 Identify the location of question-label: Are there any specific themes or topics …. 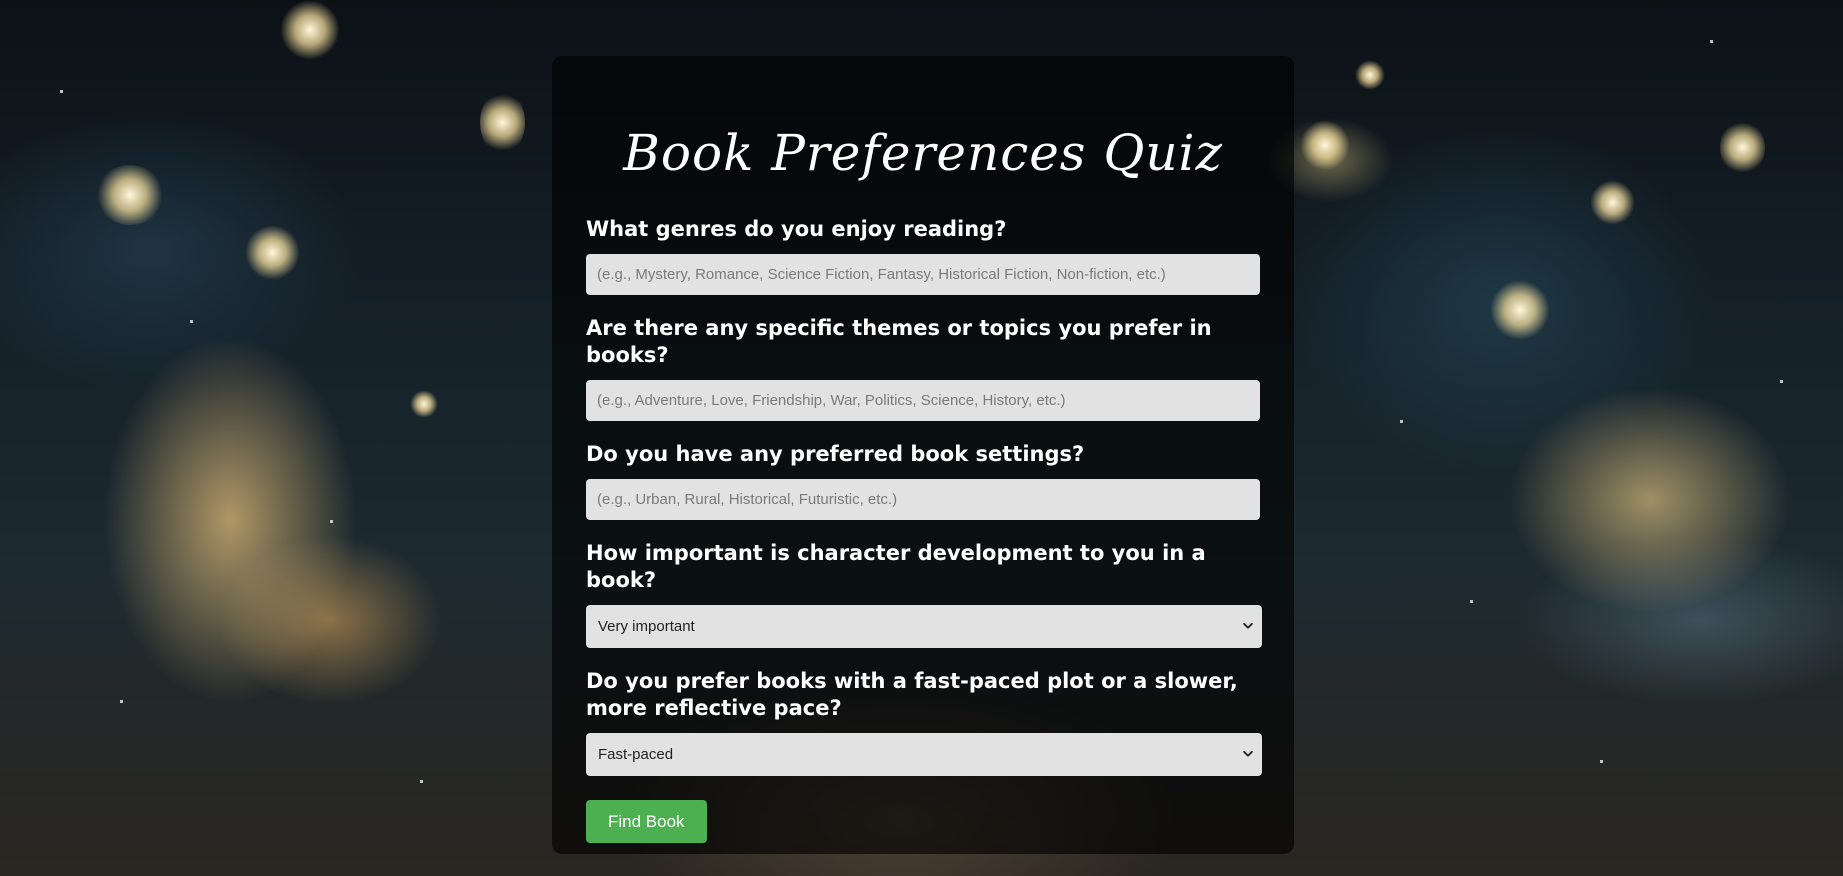
(899, 341).